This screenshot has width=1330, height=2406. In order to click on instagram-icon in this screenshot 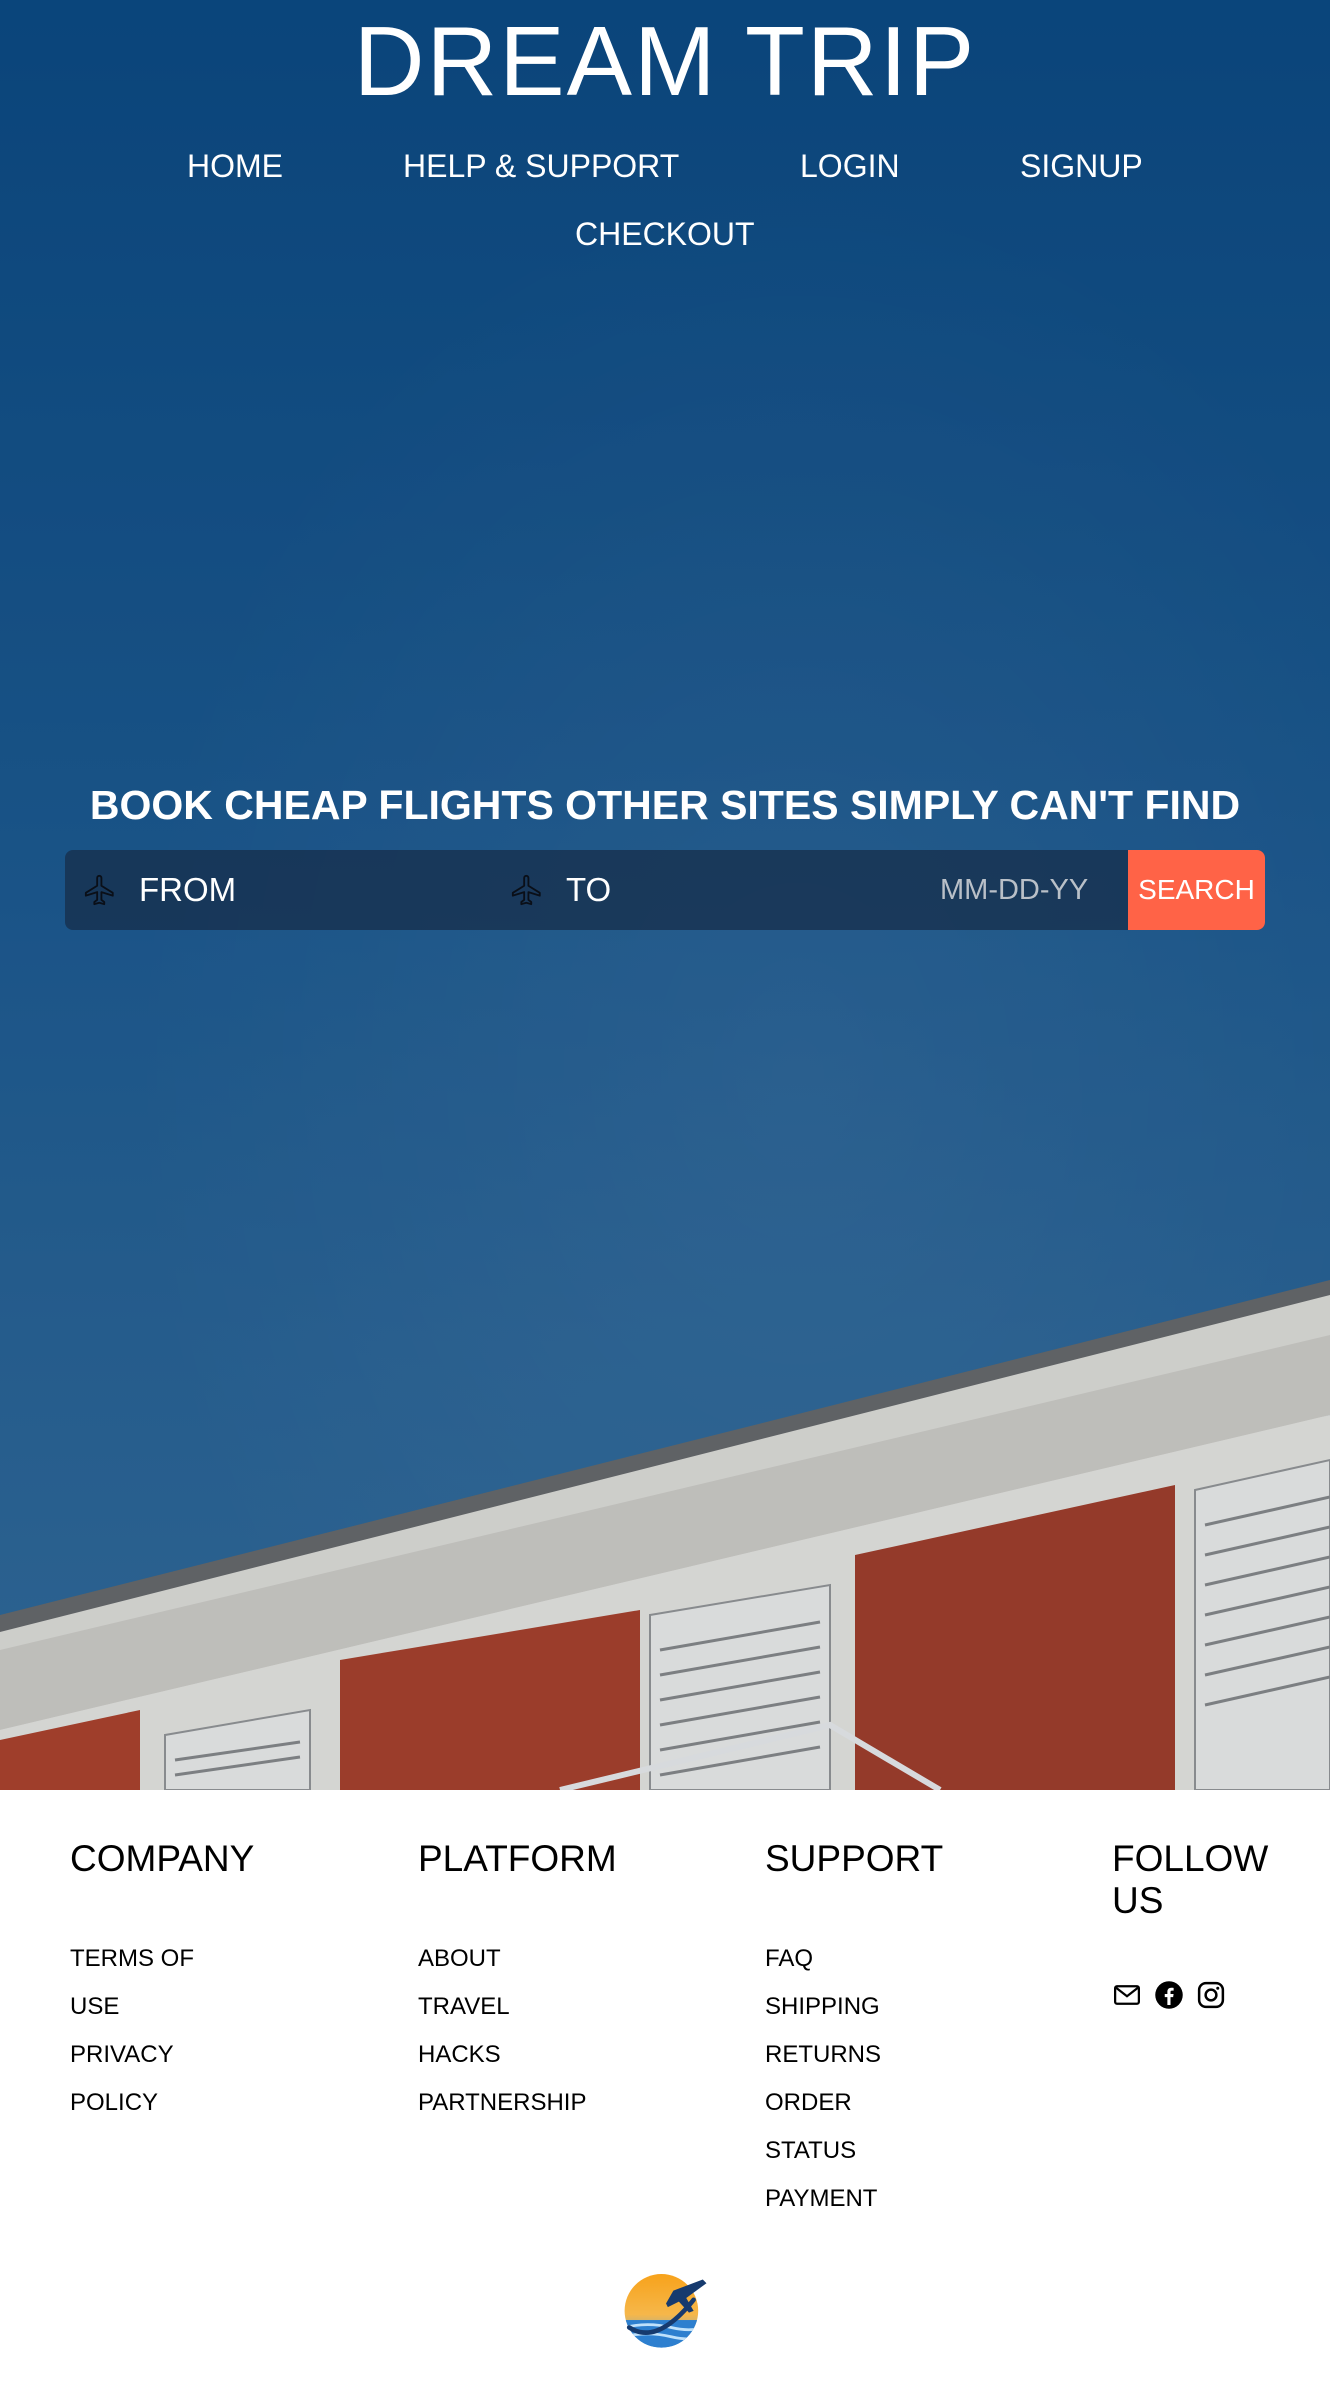, I will do `click(1211, 1995)`.